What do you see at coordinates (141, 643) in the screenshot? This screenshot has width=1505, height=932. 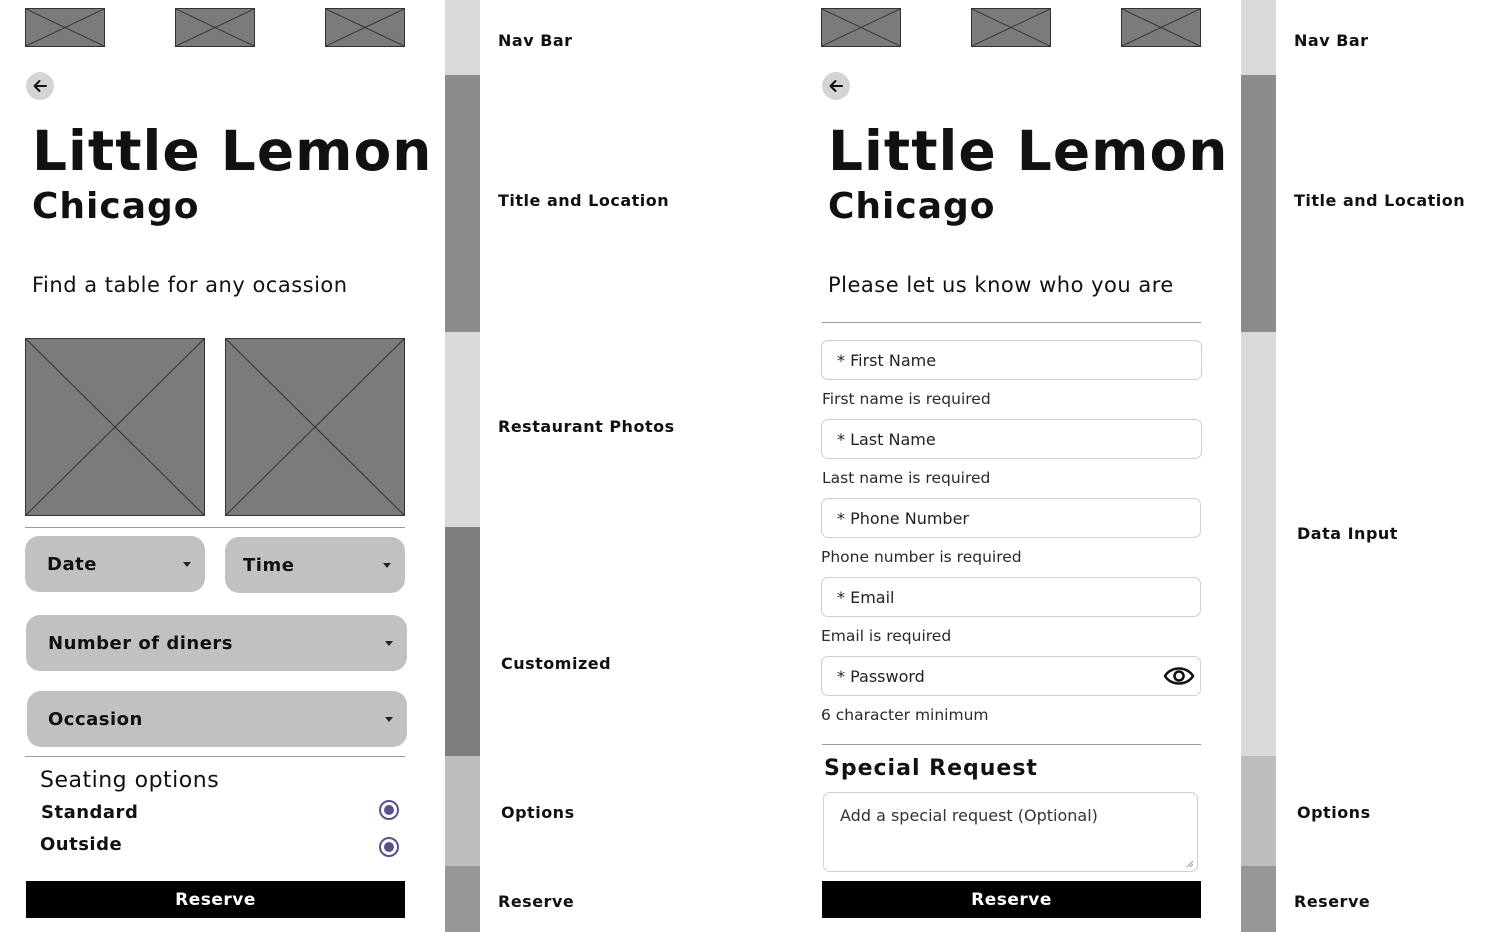 I see `diners-select-label: Number of diners` at bounding box center [141, 643].